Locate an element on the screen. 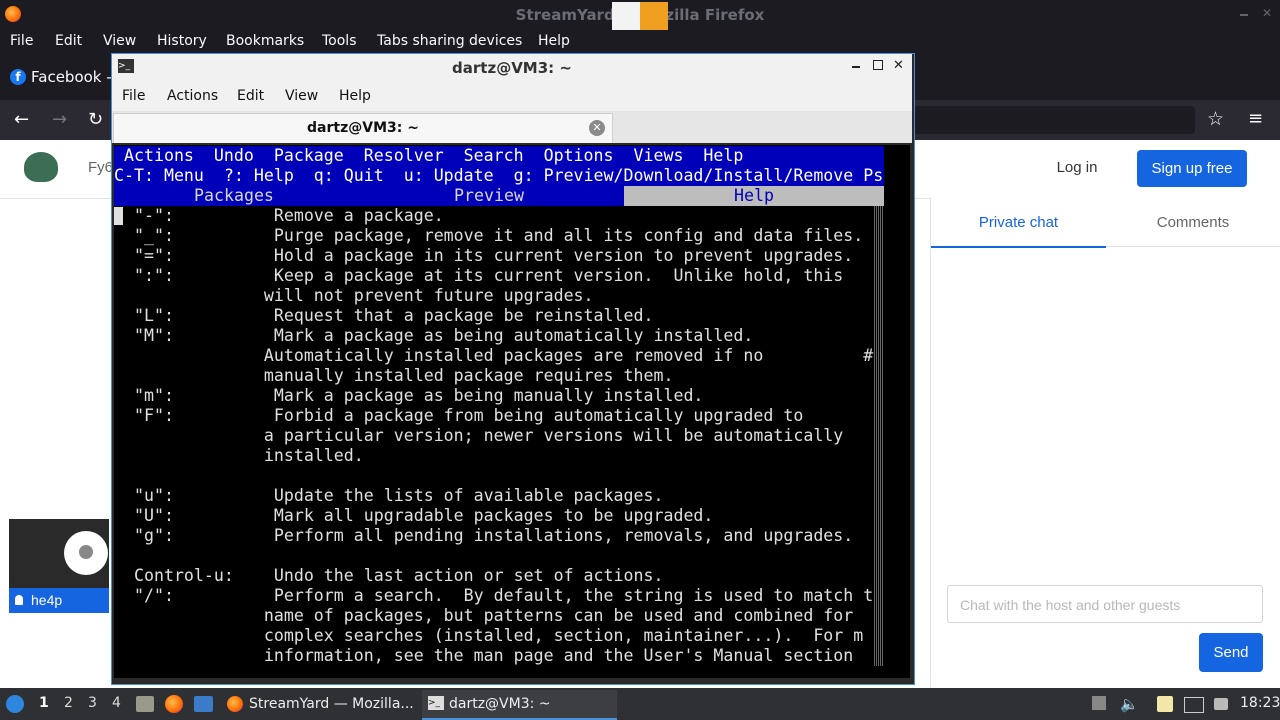  task-label: dartz@VM3: ~ is located at coordinates (500, 704).